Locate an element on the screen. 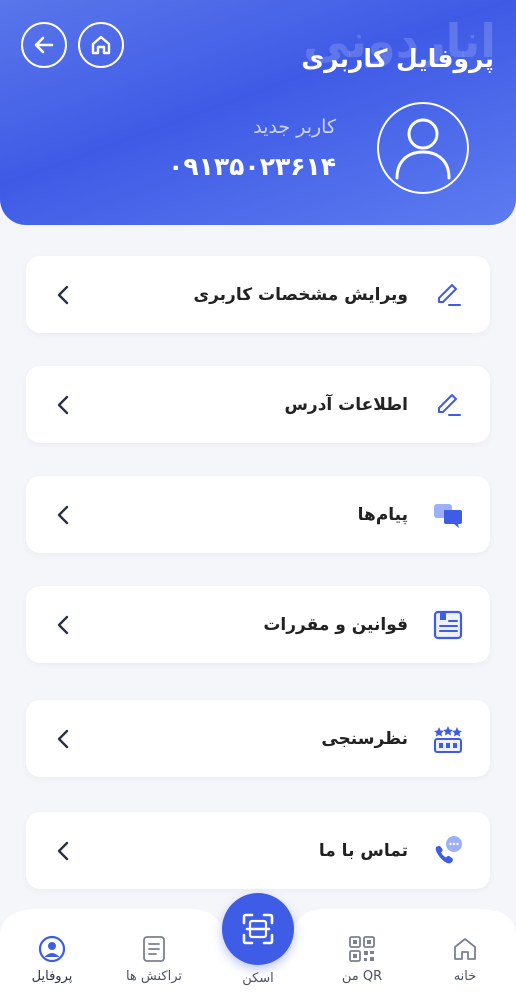 The image size is (516, 1000). nav-transactions: تراکنش ها is located at coordinates (154, 959).